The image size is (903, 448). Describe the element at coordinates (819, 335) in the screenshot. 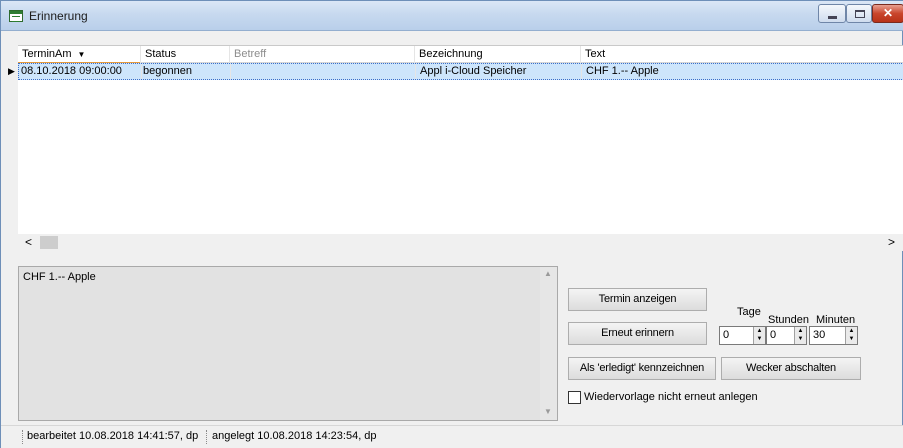

I see `minutes-value: 30` at that location.